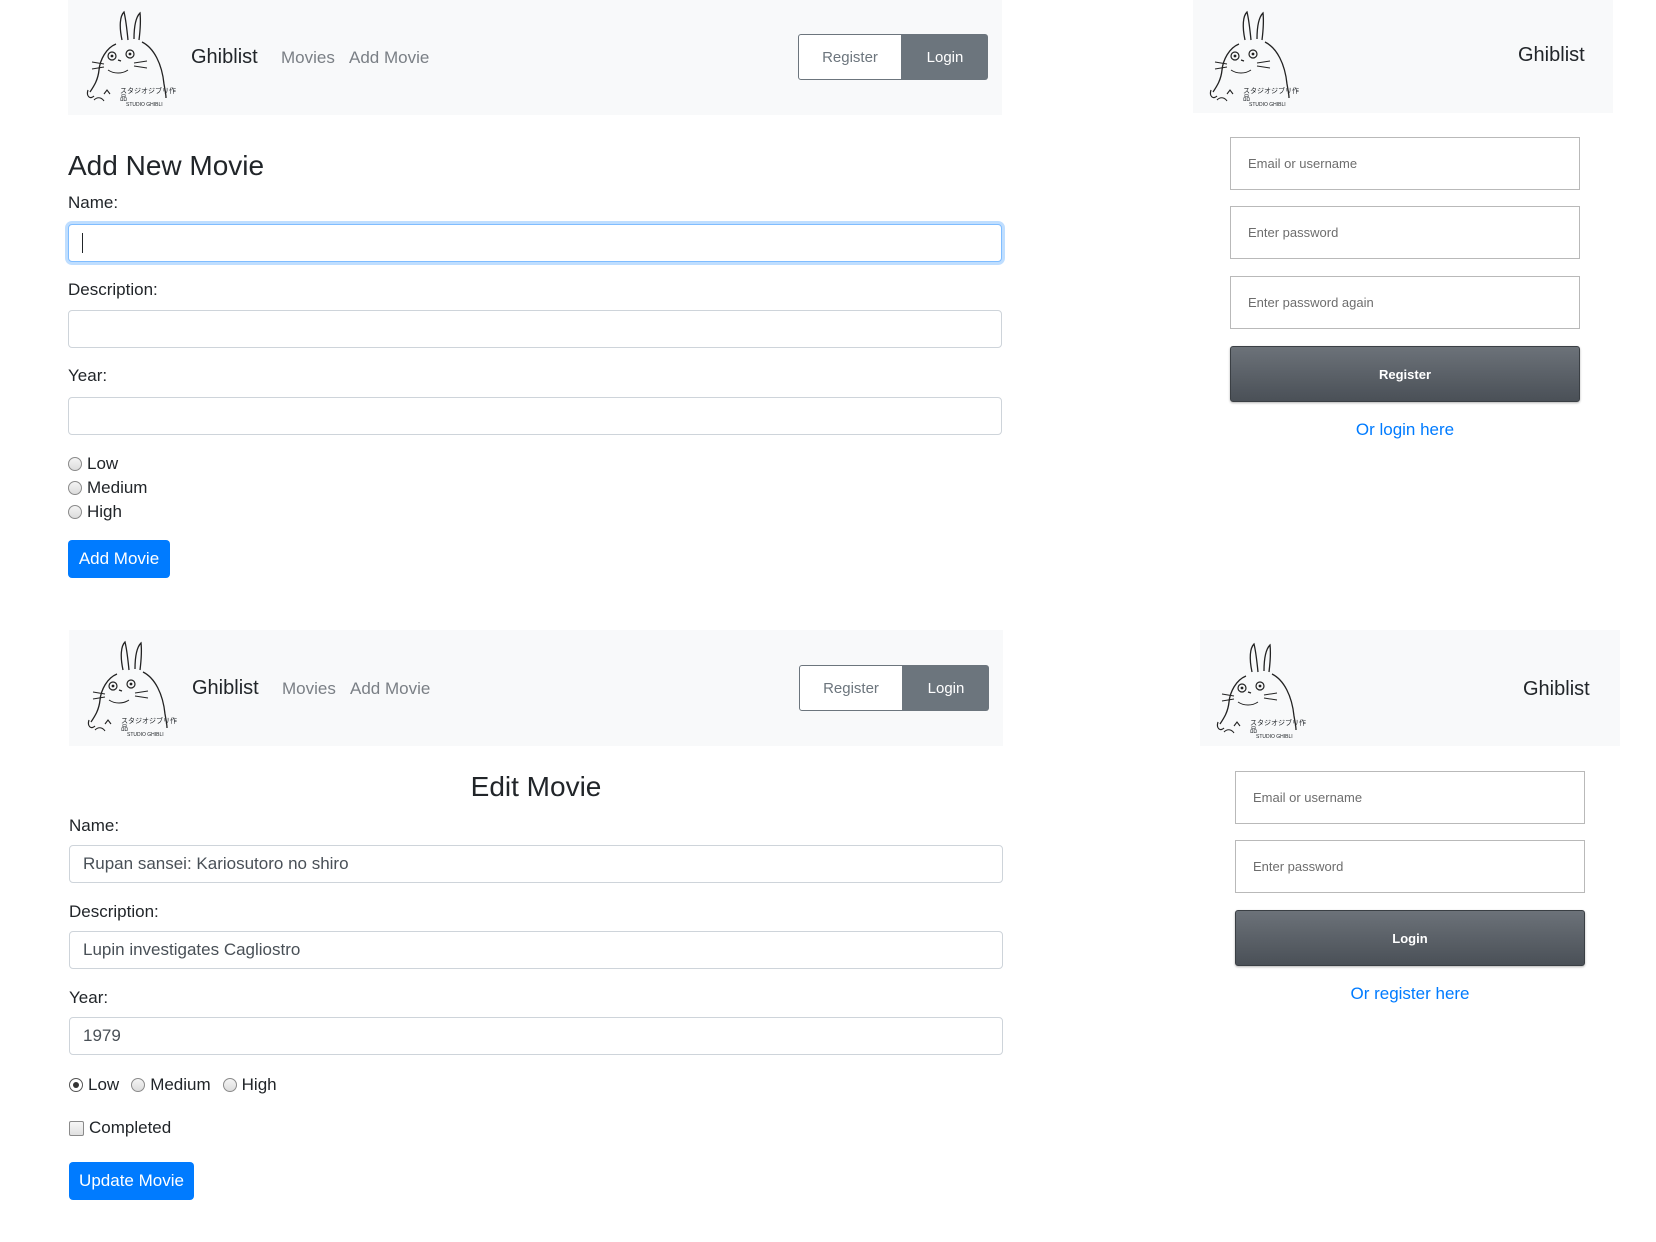 This screenshot has width=1656, height=1242. What do you see at coordinates (535, 243) in the screenshot?
I see `name-input` at bounding box center [535, 243].